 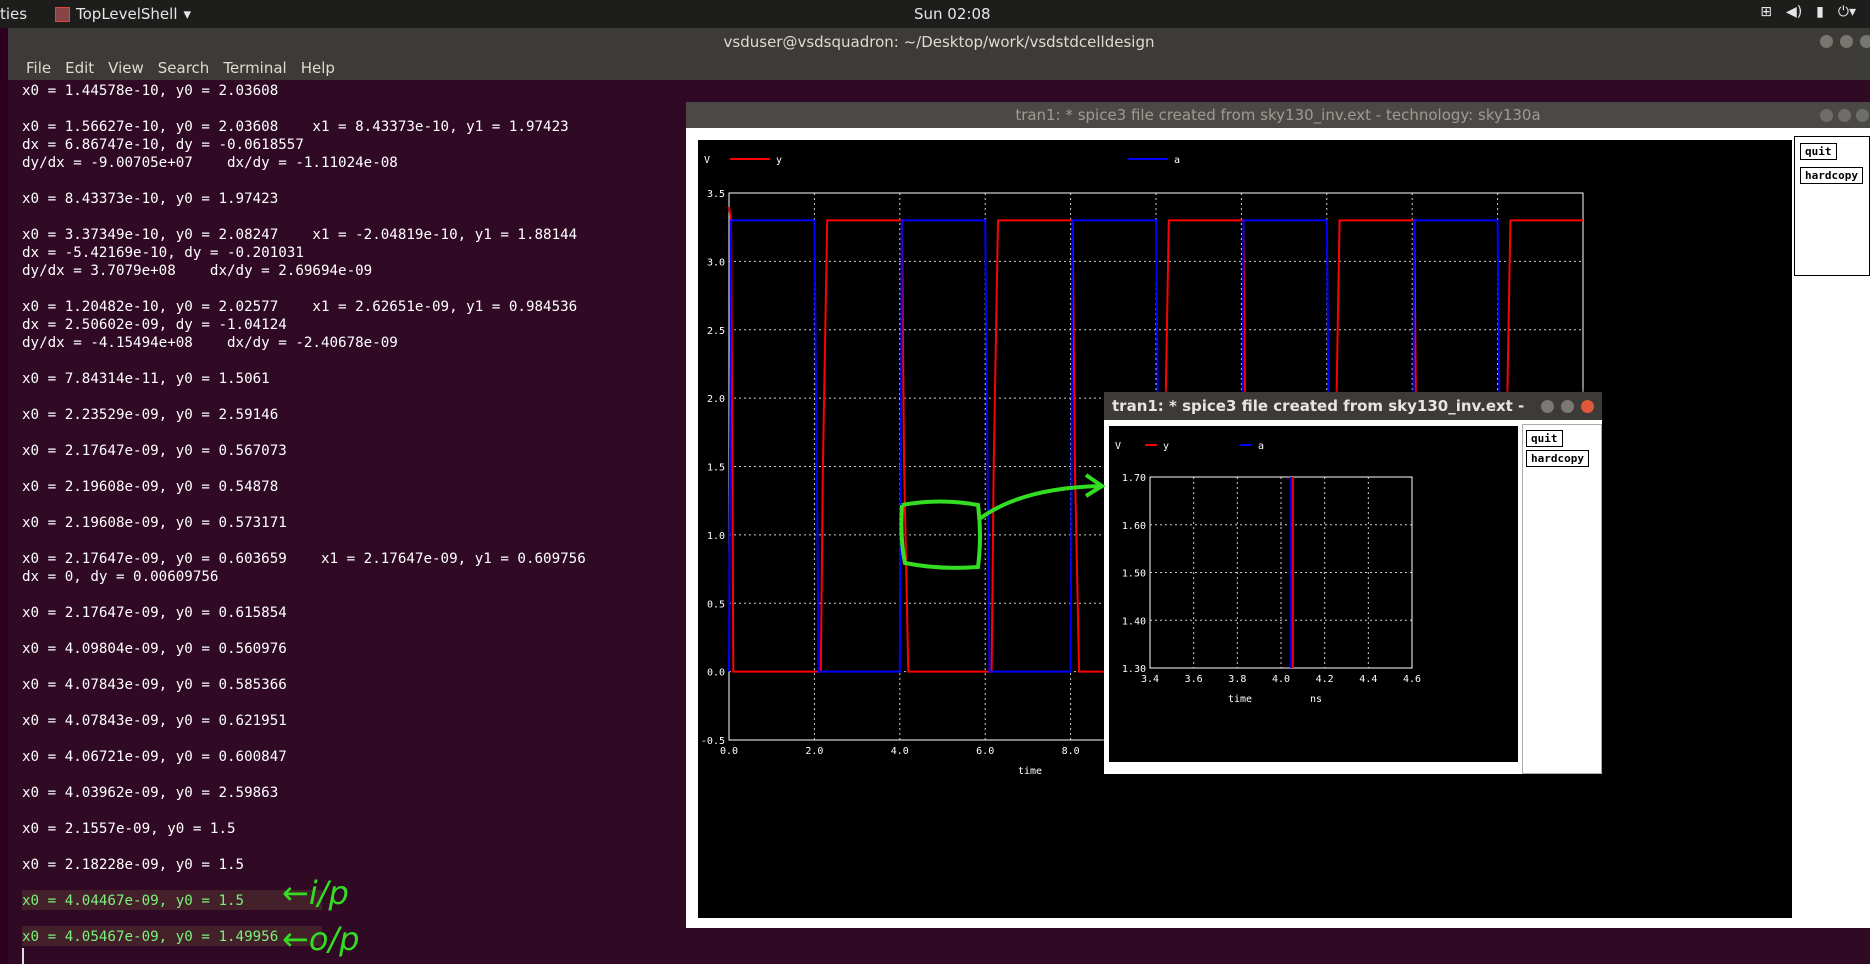 I want to click on system-tray: ⊞ ◀) ▮ ⏻▾, so click(x=1808, y=12).